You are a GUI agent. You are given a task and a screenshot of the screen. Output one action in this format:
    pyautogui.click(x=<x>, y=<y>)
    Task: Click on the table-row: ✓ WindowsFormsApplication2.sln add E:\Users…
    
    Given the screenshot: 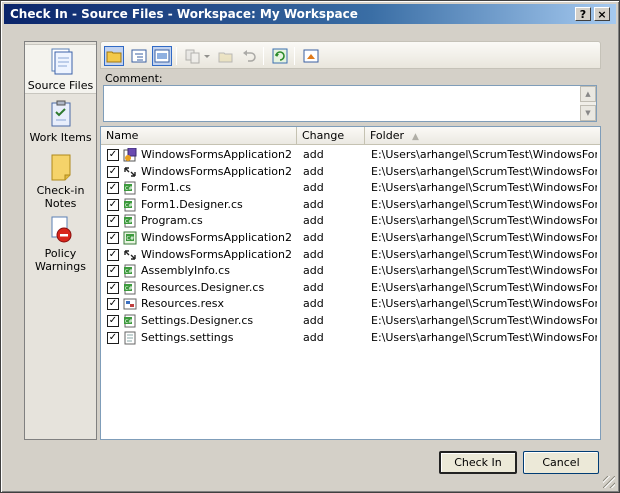 What is the action you would take?
    pyautogui.click(x=350, y=155)
    